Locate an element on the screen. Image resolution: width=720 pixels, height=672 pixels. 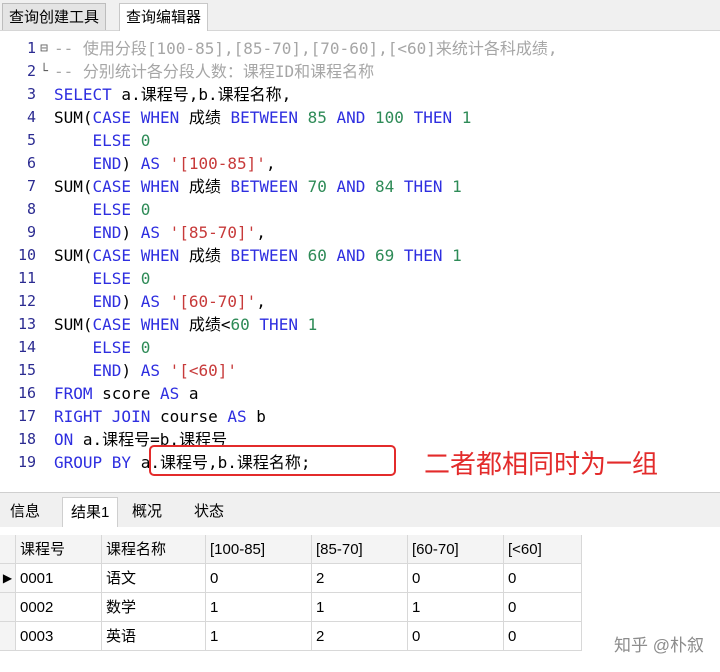
group-by-annotation: 二者都相同时为一组 is located at coordinates (541, 465).